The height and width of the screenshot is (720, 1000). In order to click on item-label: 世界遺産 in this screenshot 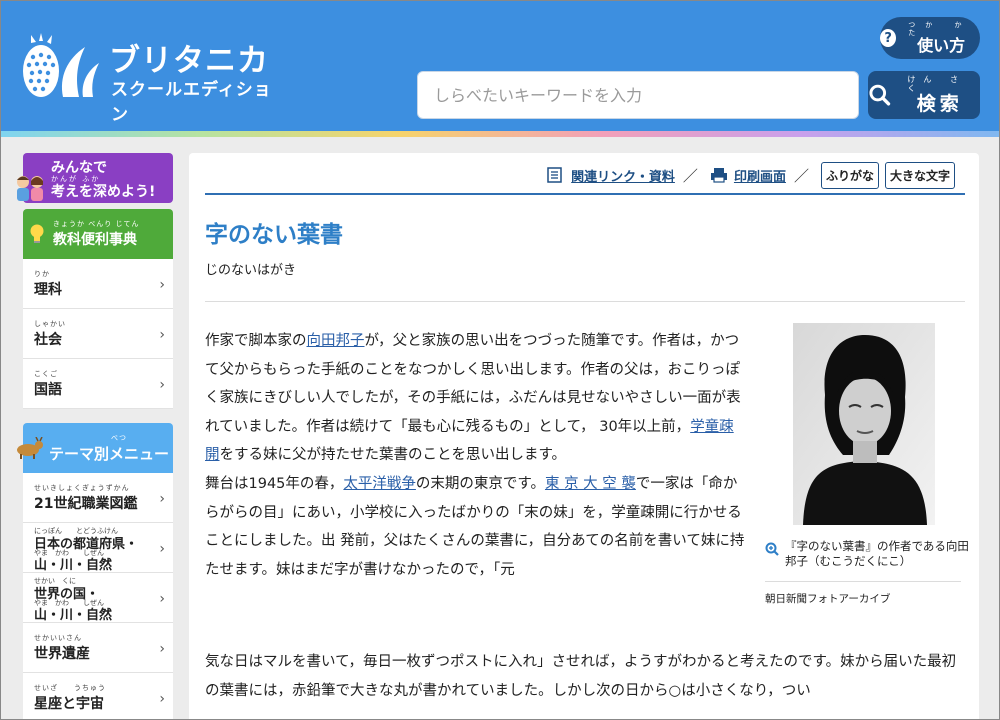, I will do `click(62, 654)`.